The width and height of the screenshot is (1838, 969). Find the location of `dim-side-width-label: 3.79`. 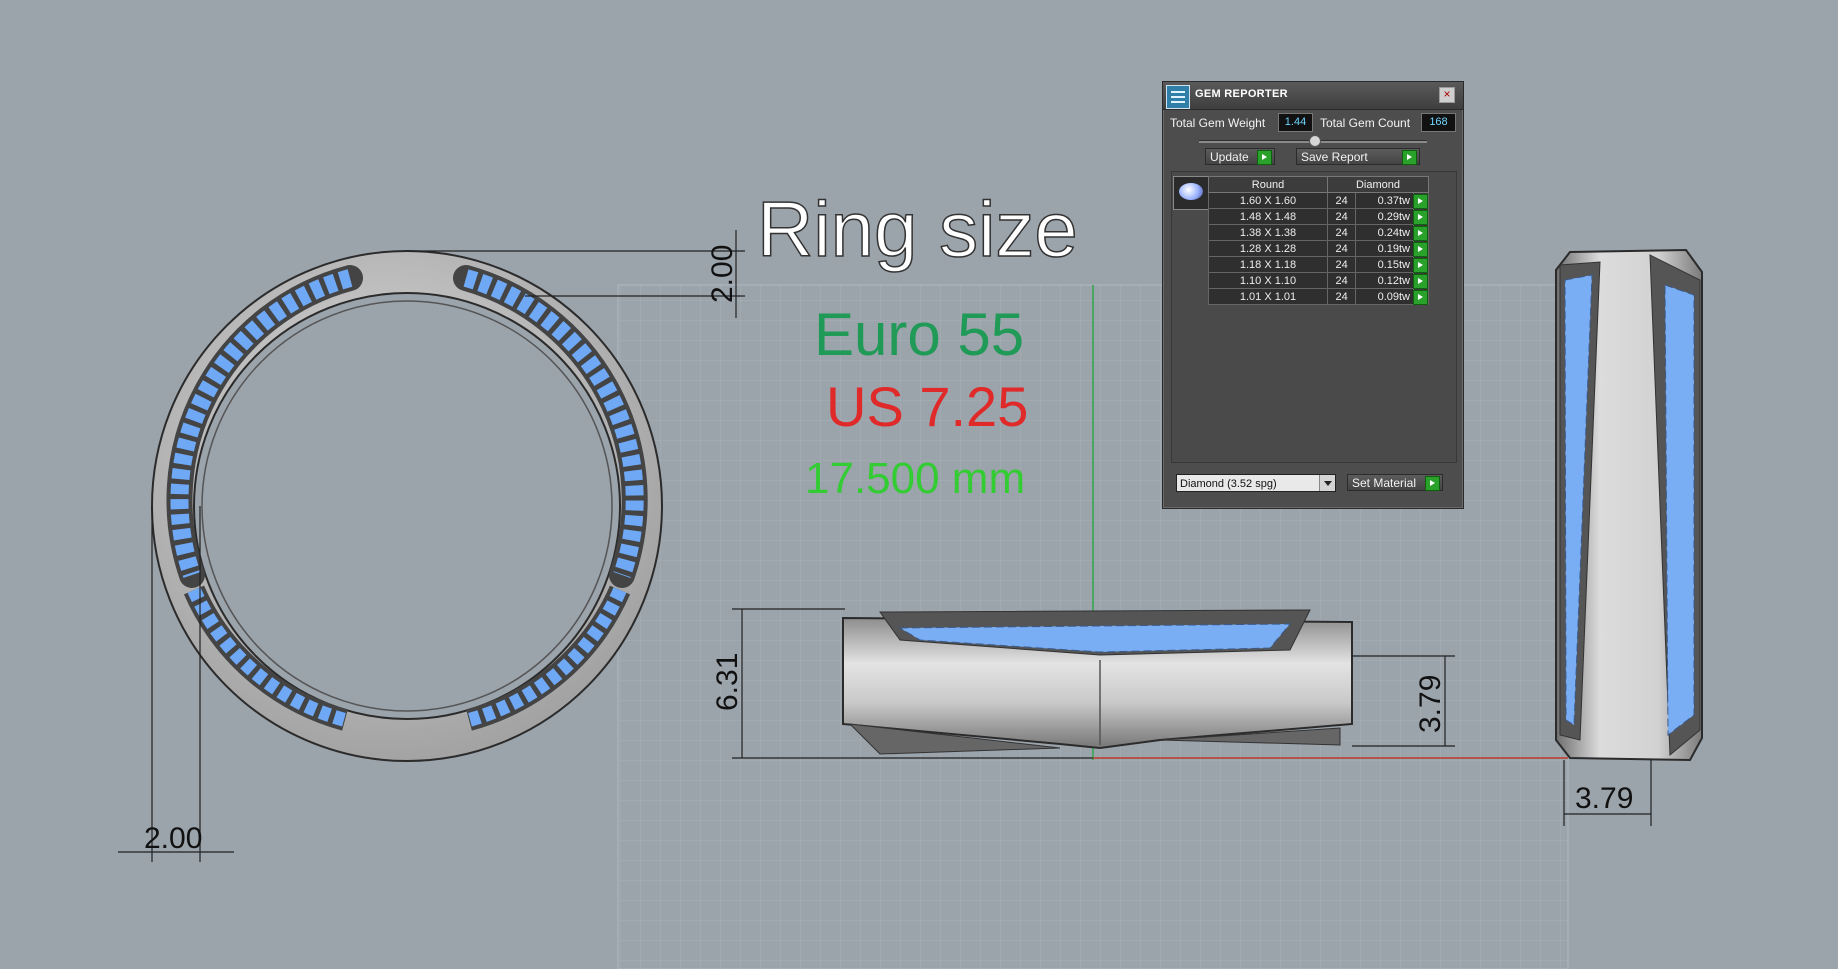

dim-side-width-label: 3.79 is located at coordinates (1604, 798).